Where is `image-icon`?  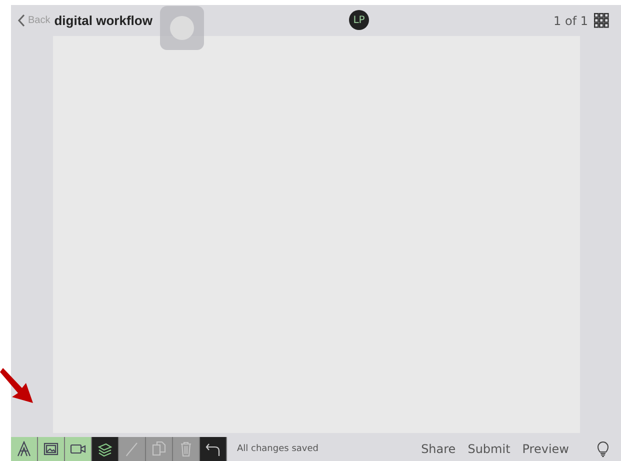
image-icon is located at coordinates (51, 449).